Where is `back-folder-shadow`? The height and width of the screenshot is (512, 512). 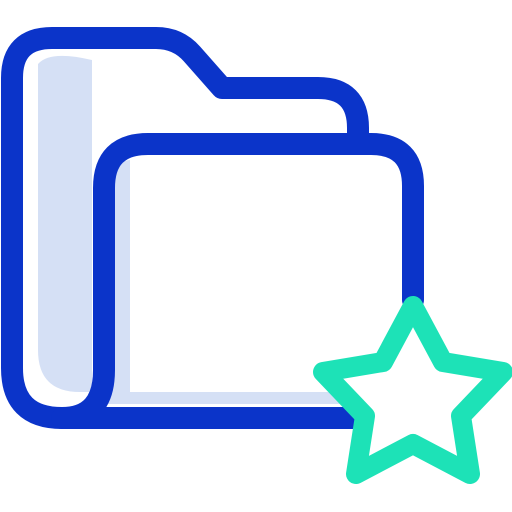
back-folder-shadow is located at coordinates (65, 223).